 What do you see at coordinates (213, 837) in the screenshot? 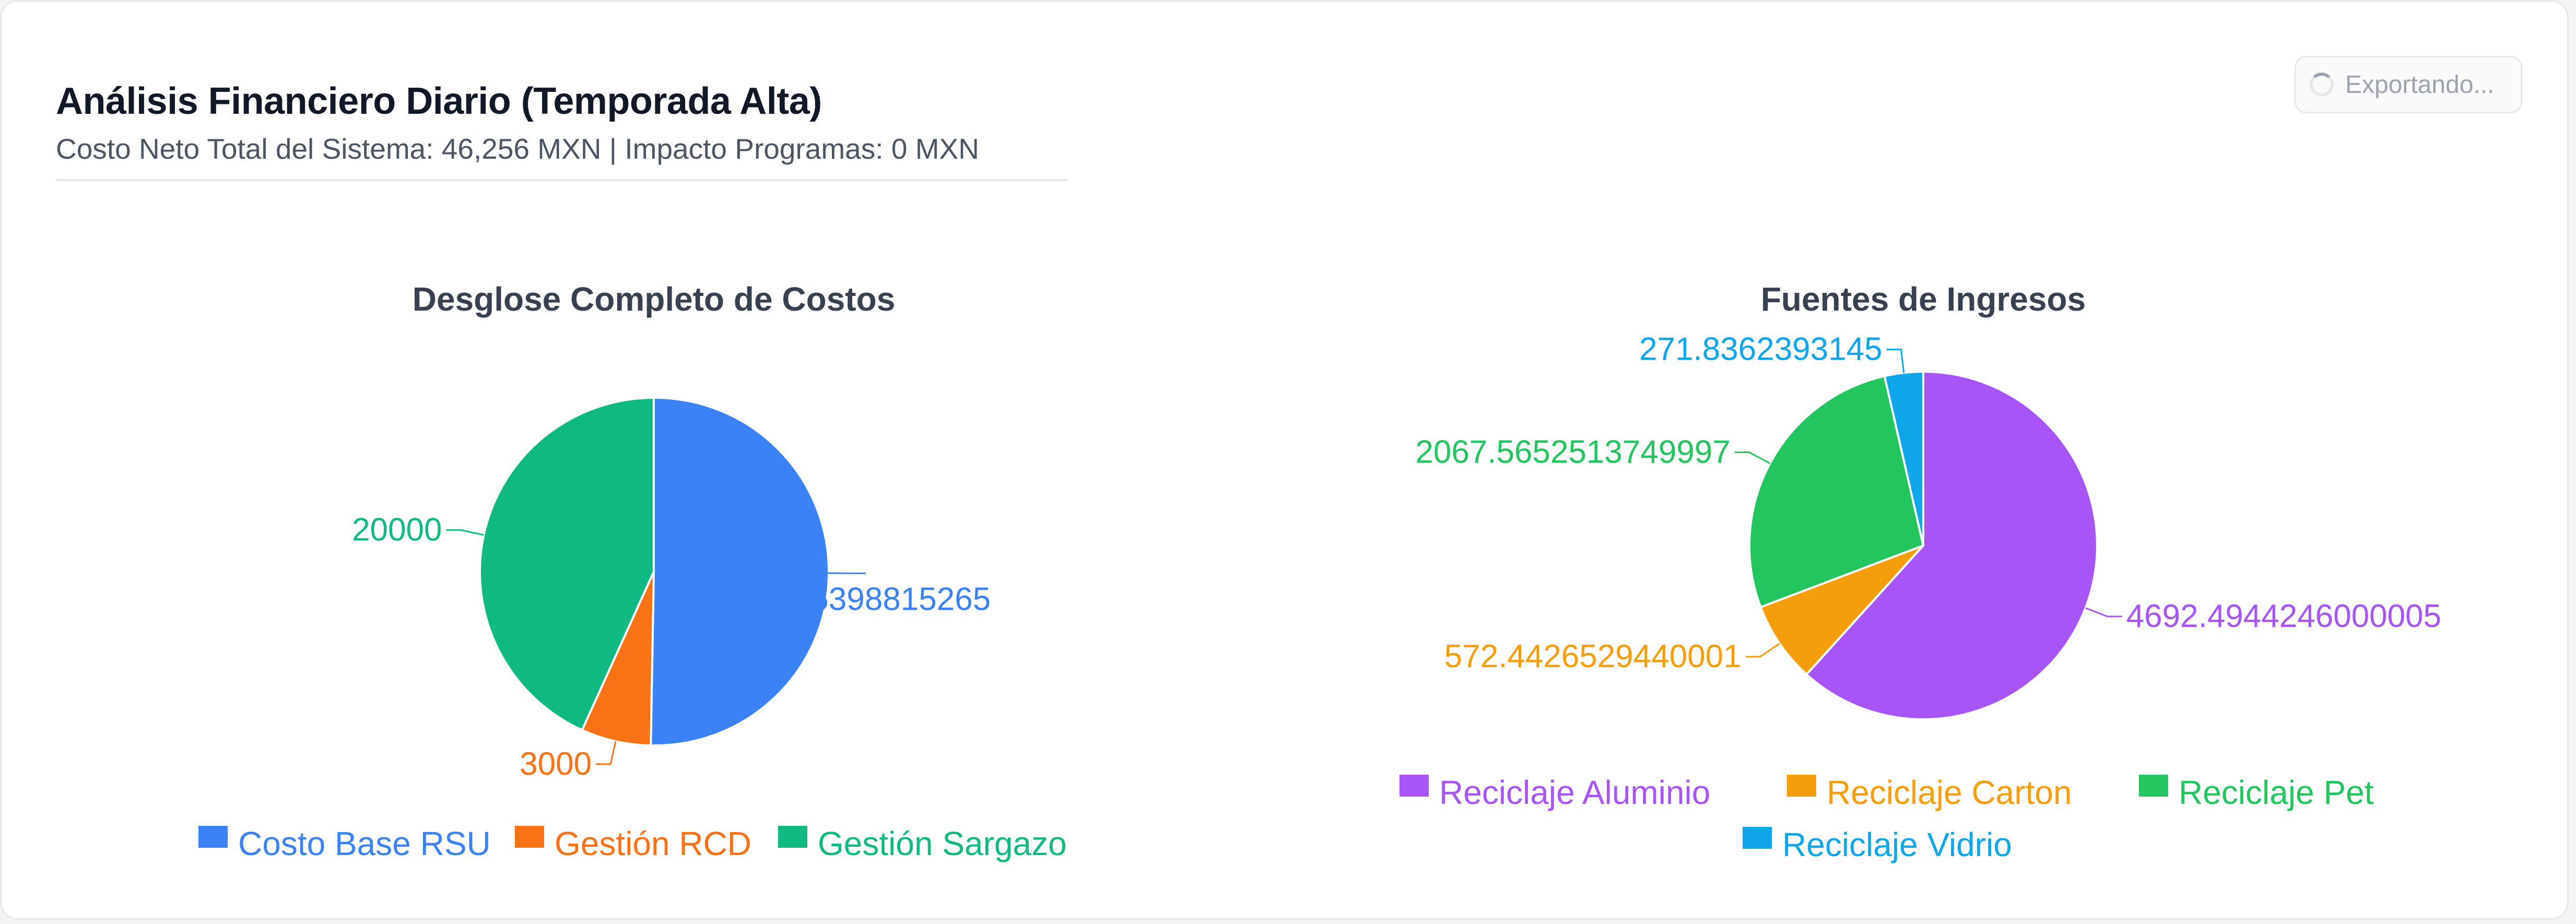
I see `legend-swatch-costo-base-rsu` at bounding box center [213, 837].